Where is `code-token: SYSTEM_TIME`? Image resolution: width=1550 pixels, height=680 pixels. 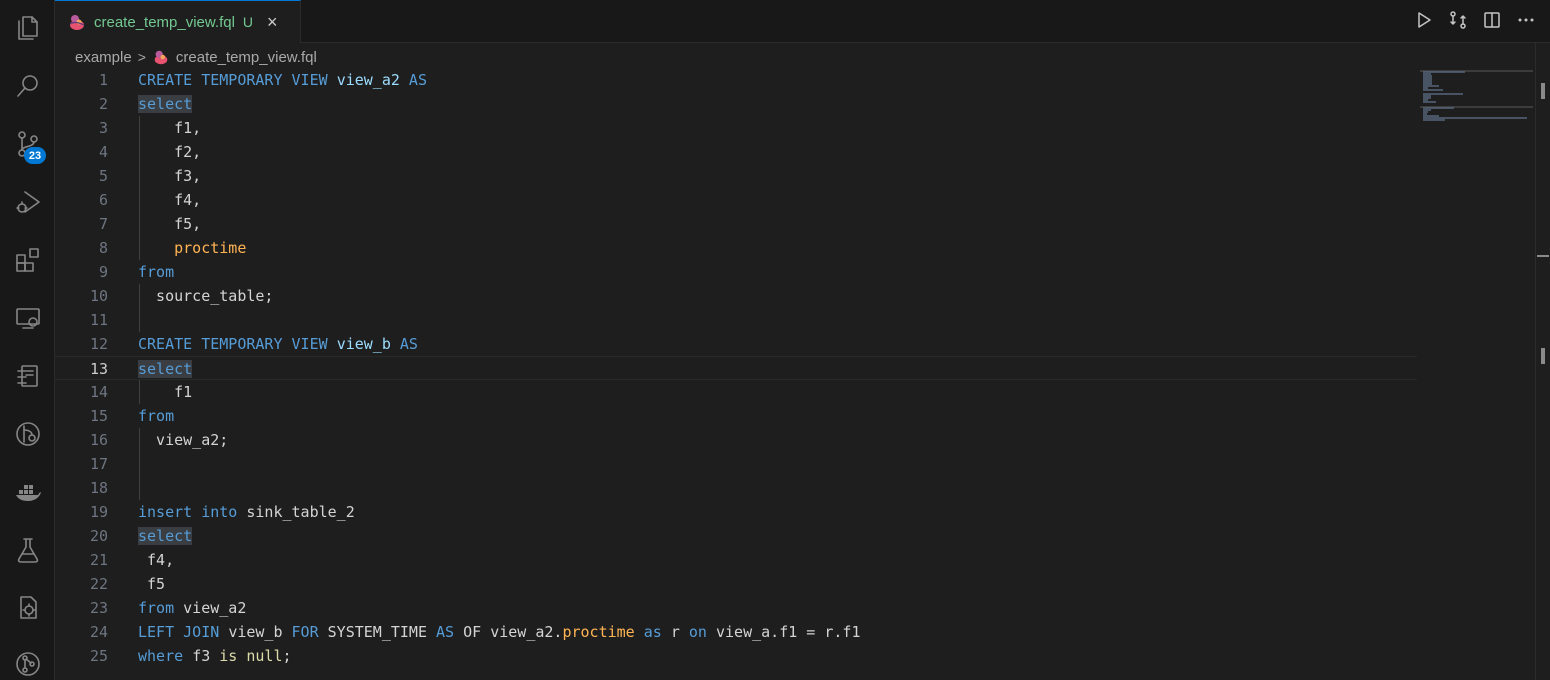 code-token: SYSTEM_TIME is located at coordinates (382, 632).